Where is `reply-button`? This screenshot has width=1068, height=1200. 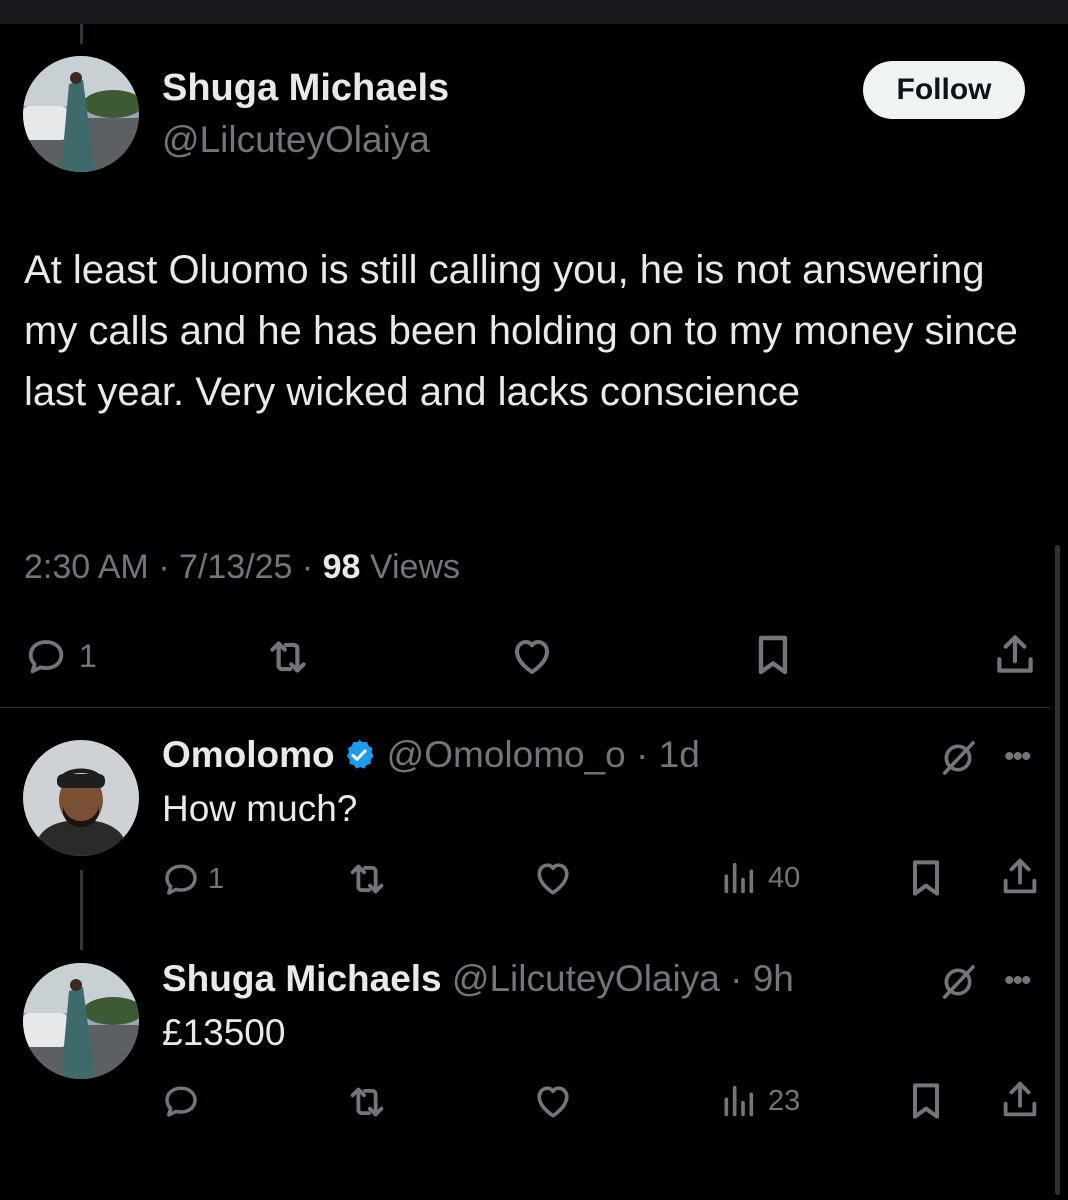 reply-button is located at coordinates (181, 1101).